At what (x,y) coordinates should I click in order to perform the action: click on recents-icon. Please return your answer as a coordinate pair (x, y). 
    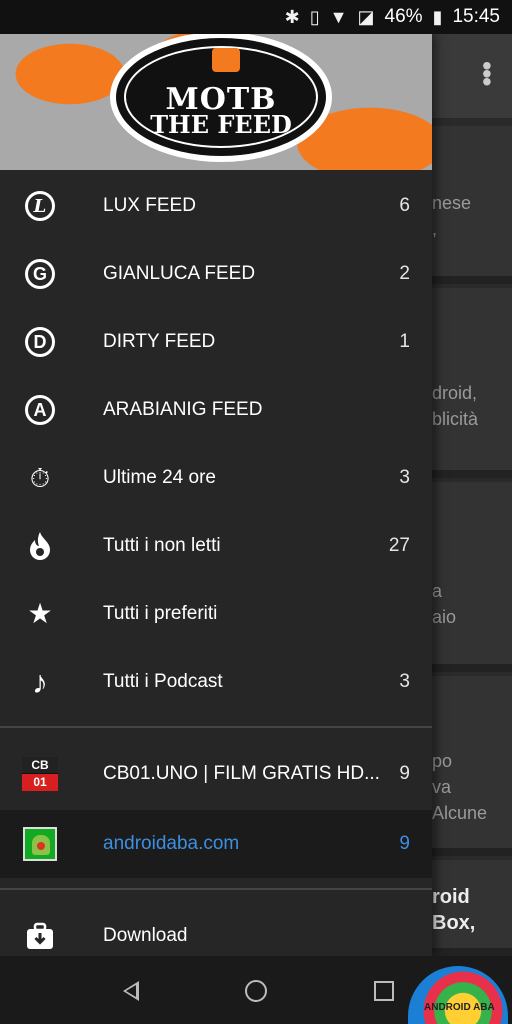
    Looking at the image, I should click on (384, 991).